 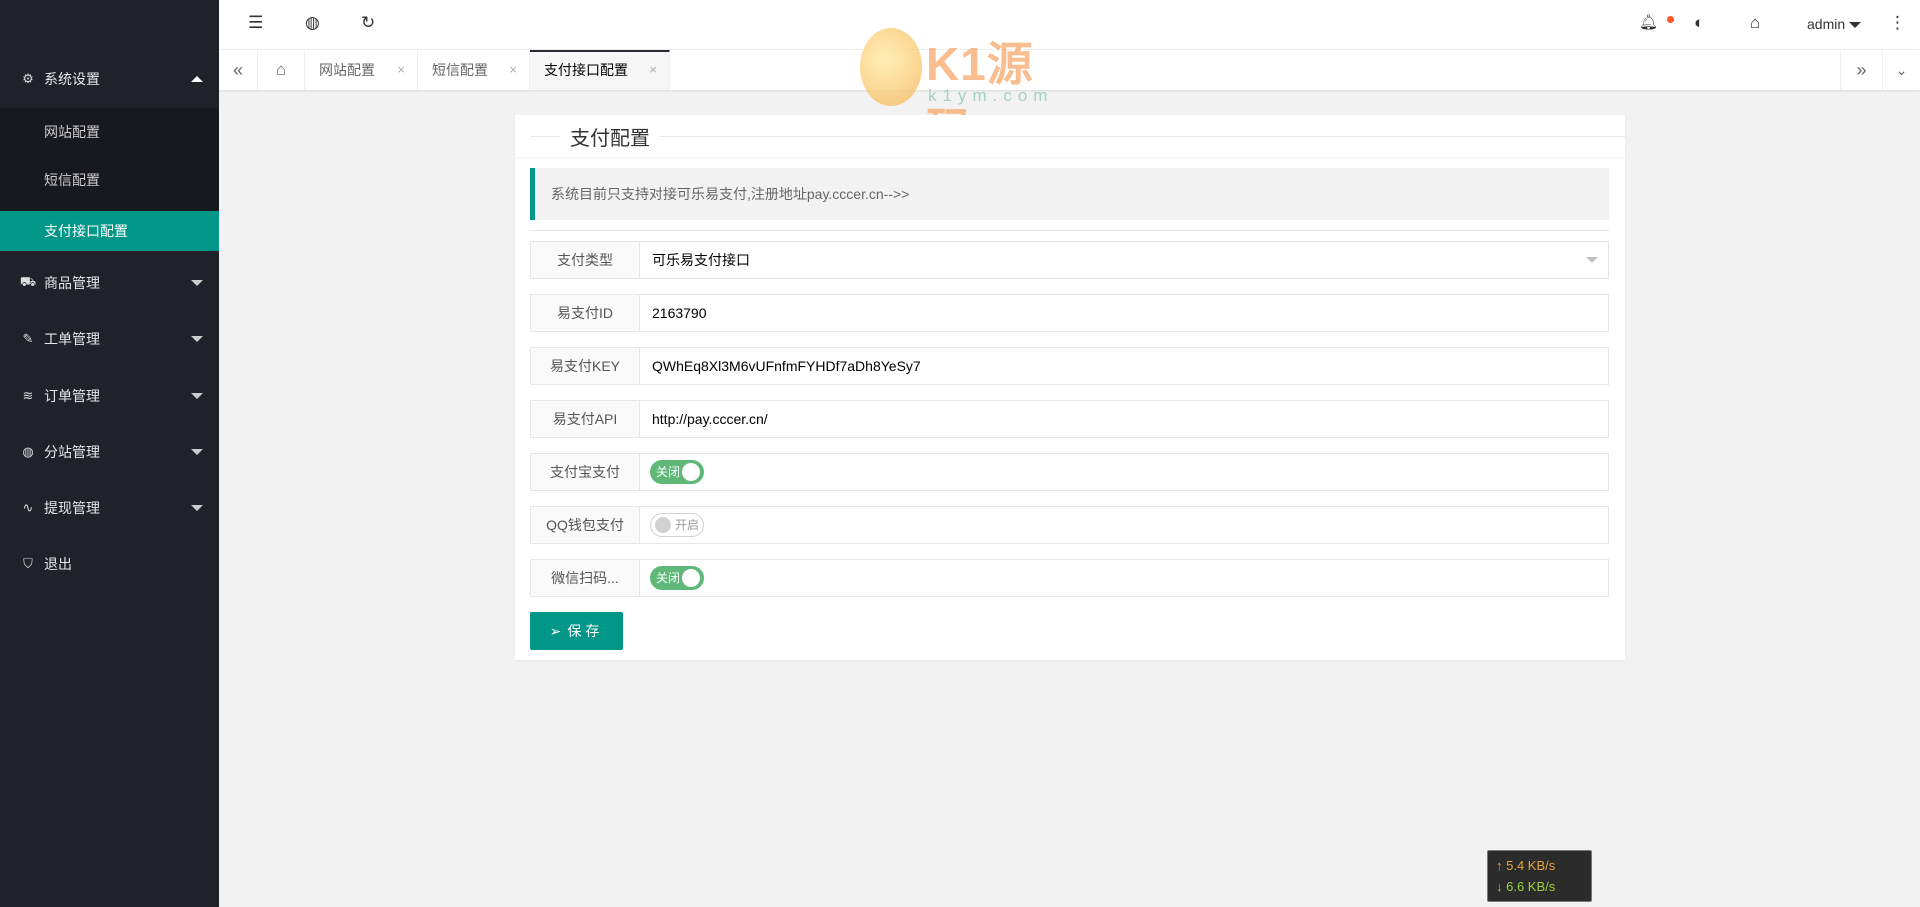 What do you see at coordinates (585, 631) in the screenshot?
I see `save-label: 保存` at bounding box center [585, 631].